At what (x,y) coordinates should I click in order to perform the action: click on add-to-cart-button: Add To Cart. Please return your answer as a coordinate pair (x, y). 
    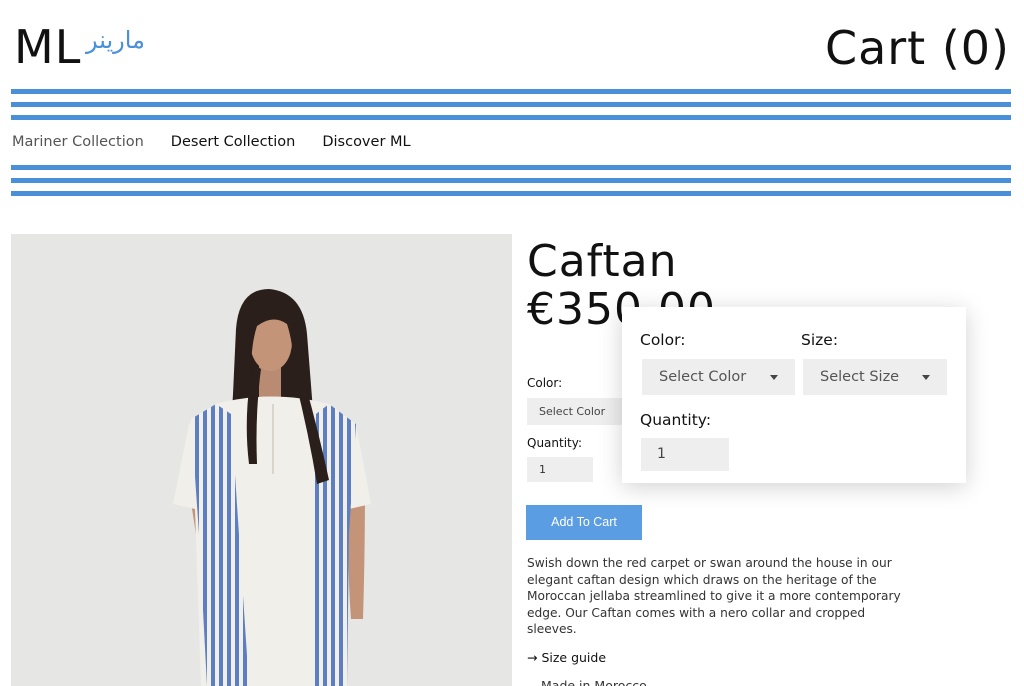
    Looking at the image, I should click on (584, 522).